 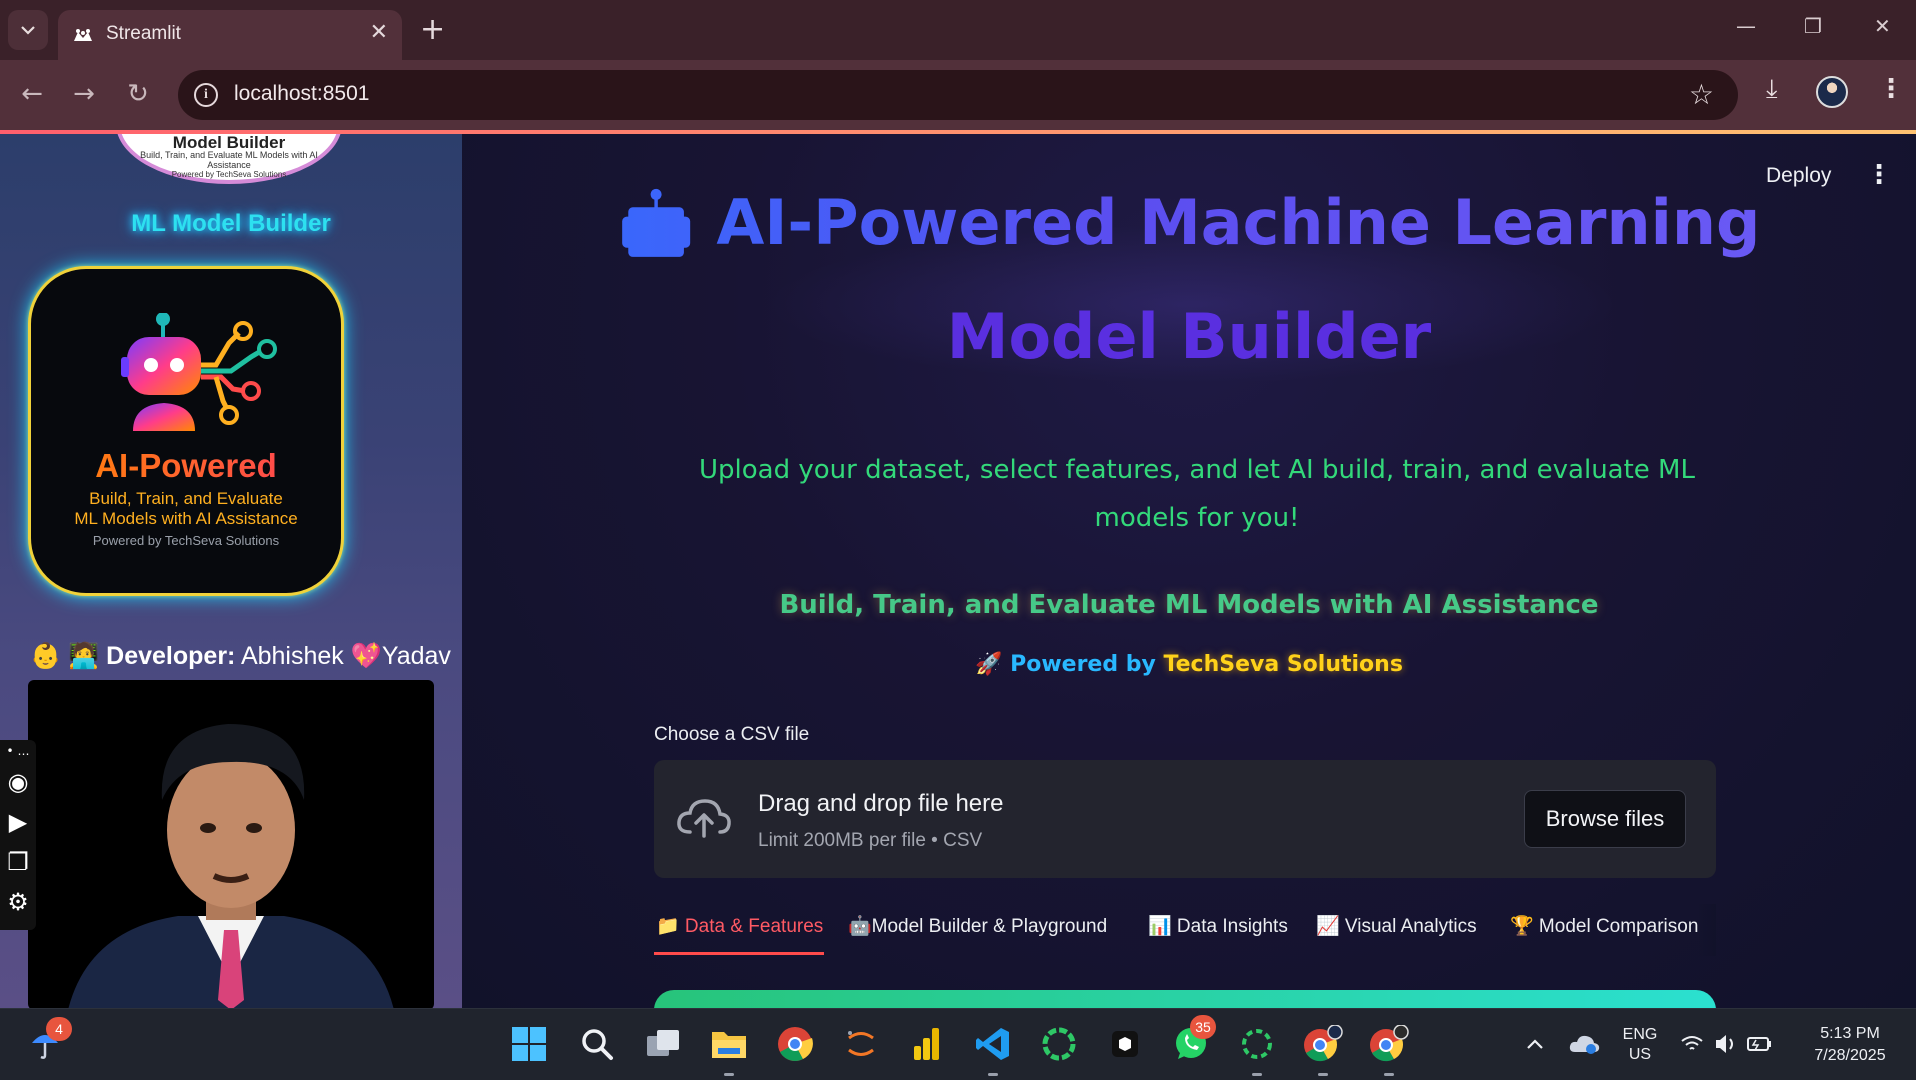 I want to click on tab-title: Streamlit, so click(x=143, y=33).